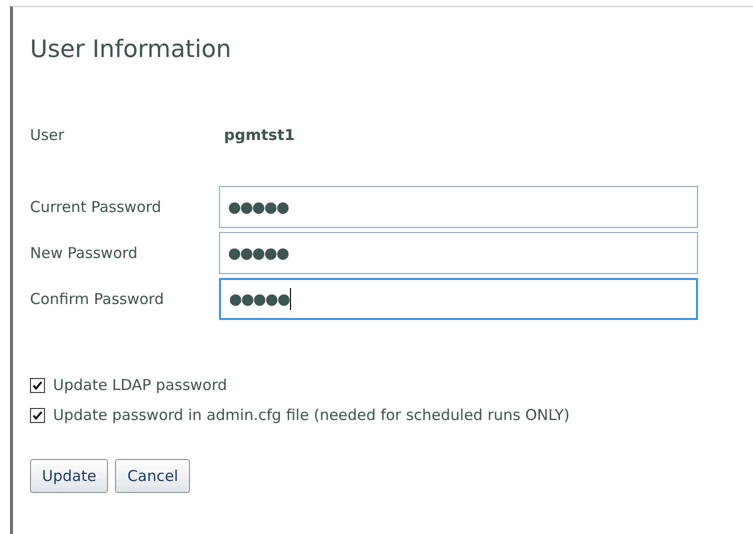  Describe the element at coordinates (259, 135) in the screenshot. I see `user-name: pgmtst1` at that location.